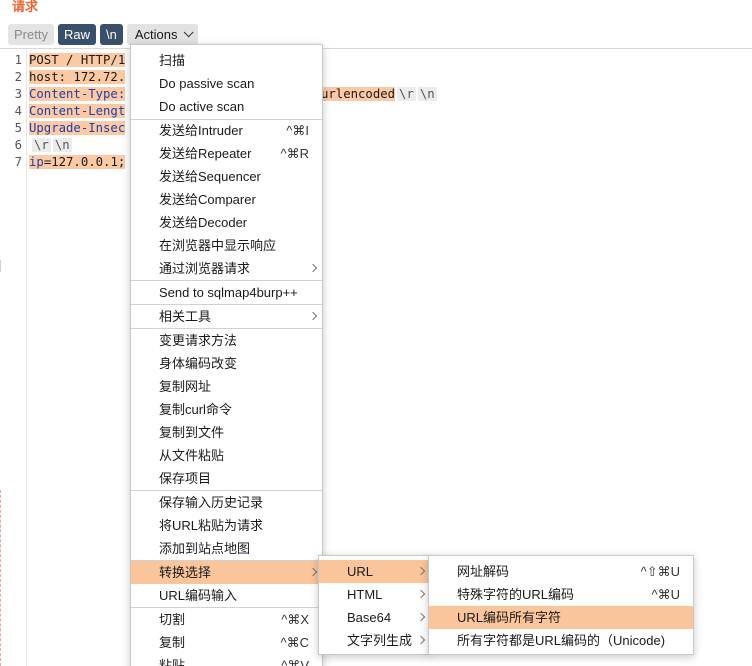 The height and width of the screenshot is (666, 752). What do you see at coordinates (31, 34) in the screenshot?
I see `pretty-button: Pretty` at bounding box center [31, 34].